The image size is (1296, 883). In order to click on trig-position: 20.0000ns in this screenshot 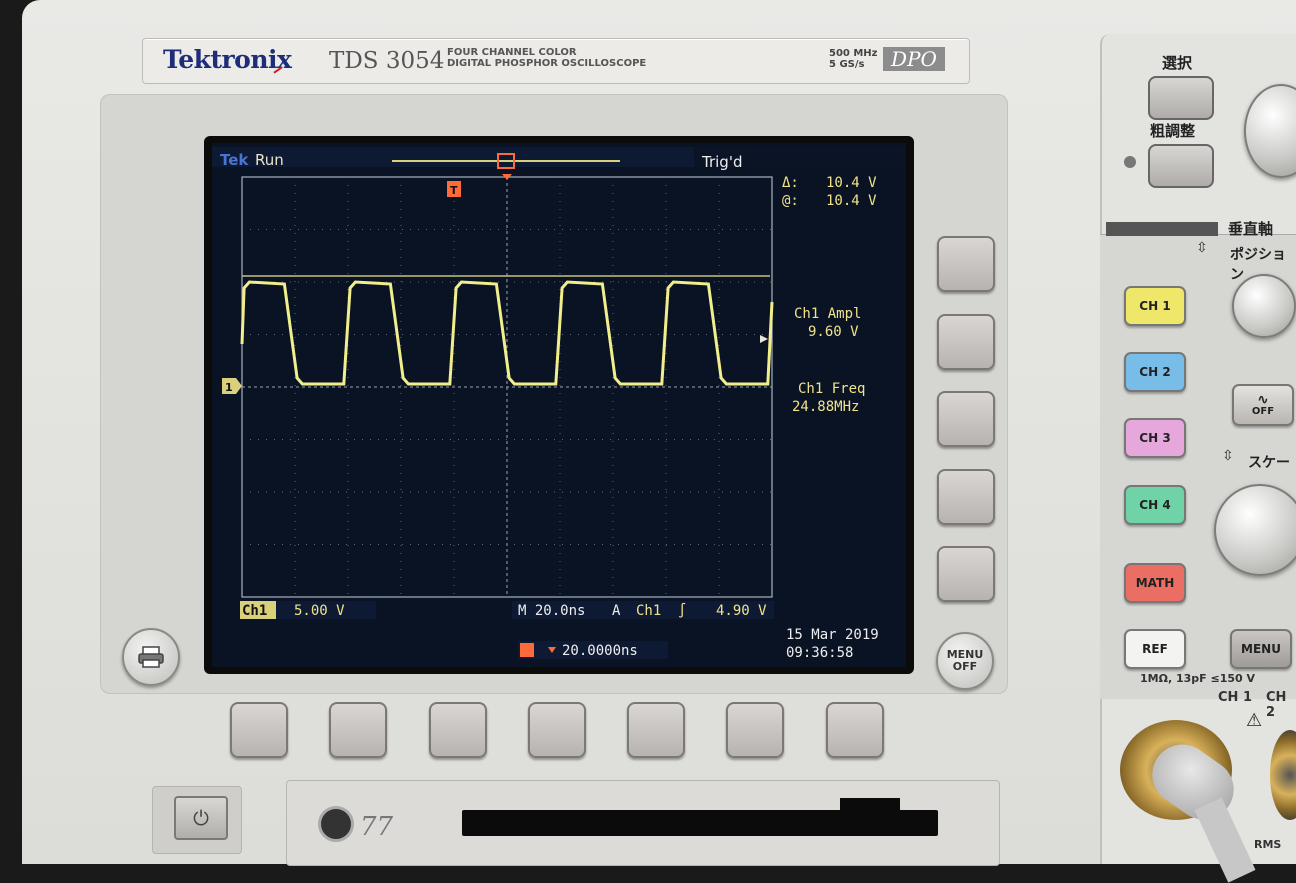, I will do `click(600, 651)`.